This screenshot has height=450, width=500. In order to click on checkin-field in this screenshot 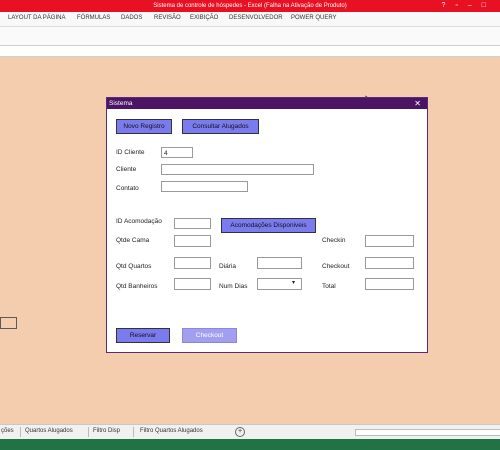, I will do `click(389, 241)`.